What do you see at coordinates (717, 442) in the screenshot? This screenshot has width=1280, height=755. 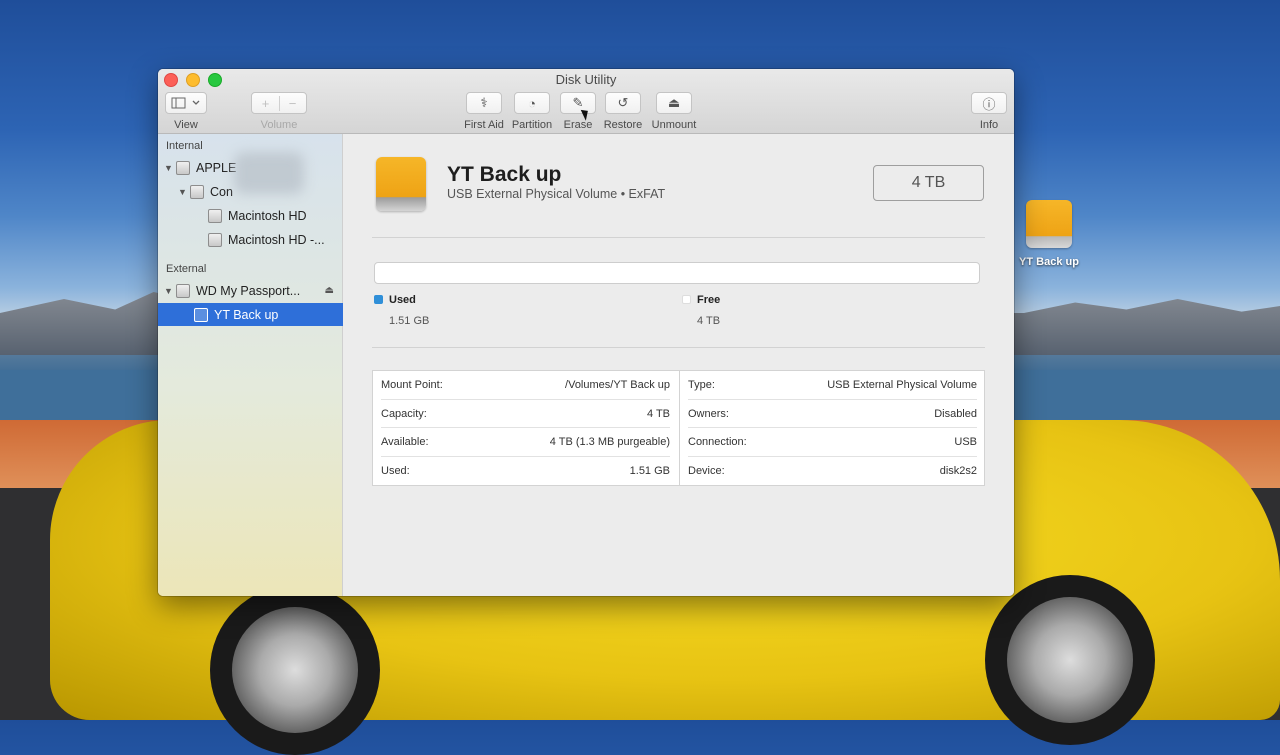 I see `info-key: Connection:` at bounding box center [717, 442].